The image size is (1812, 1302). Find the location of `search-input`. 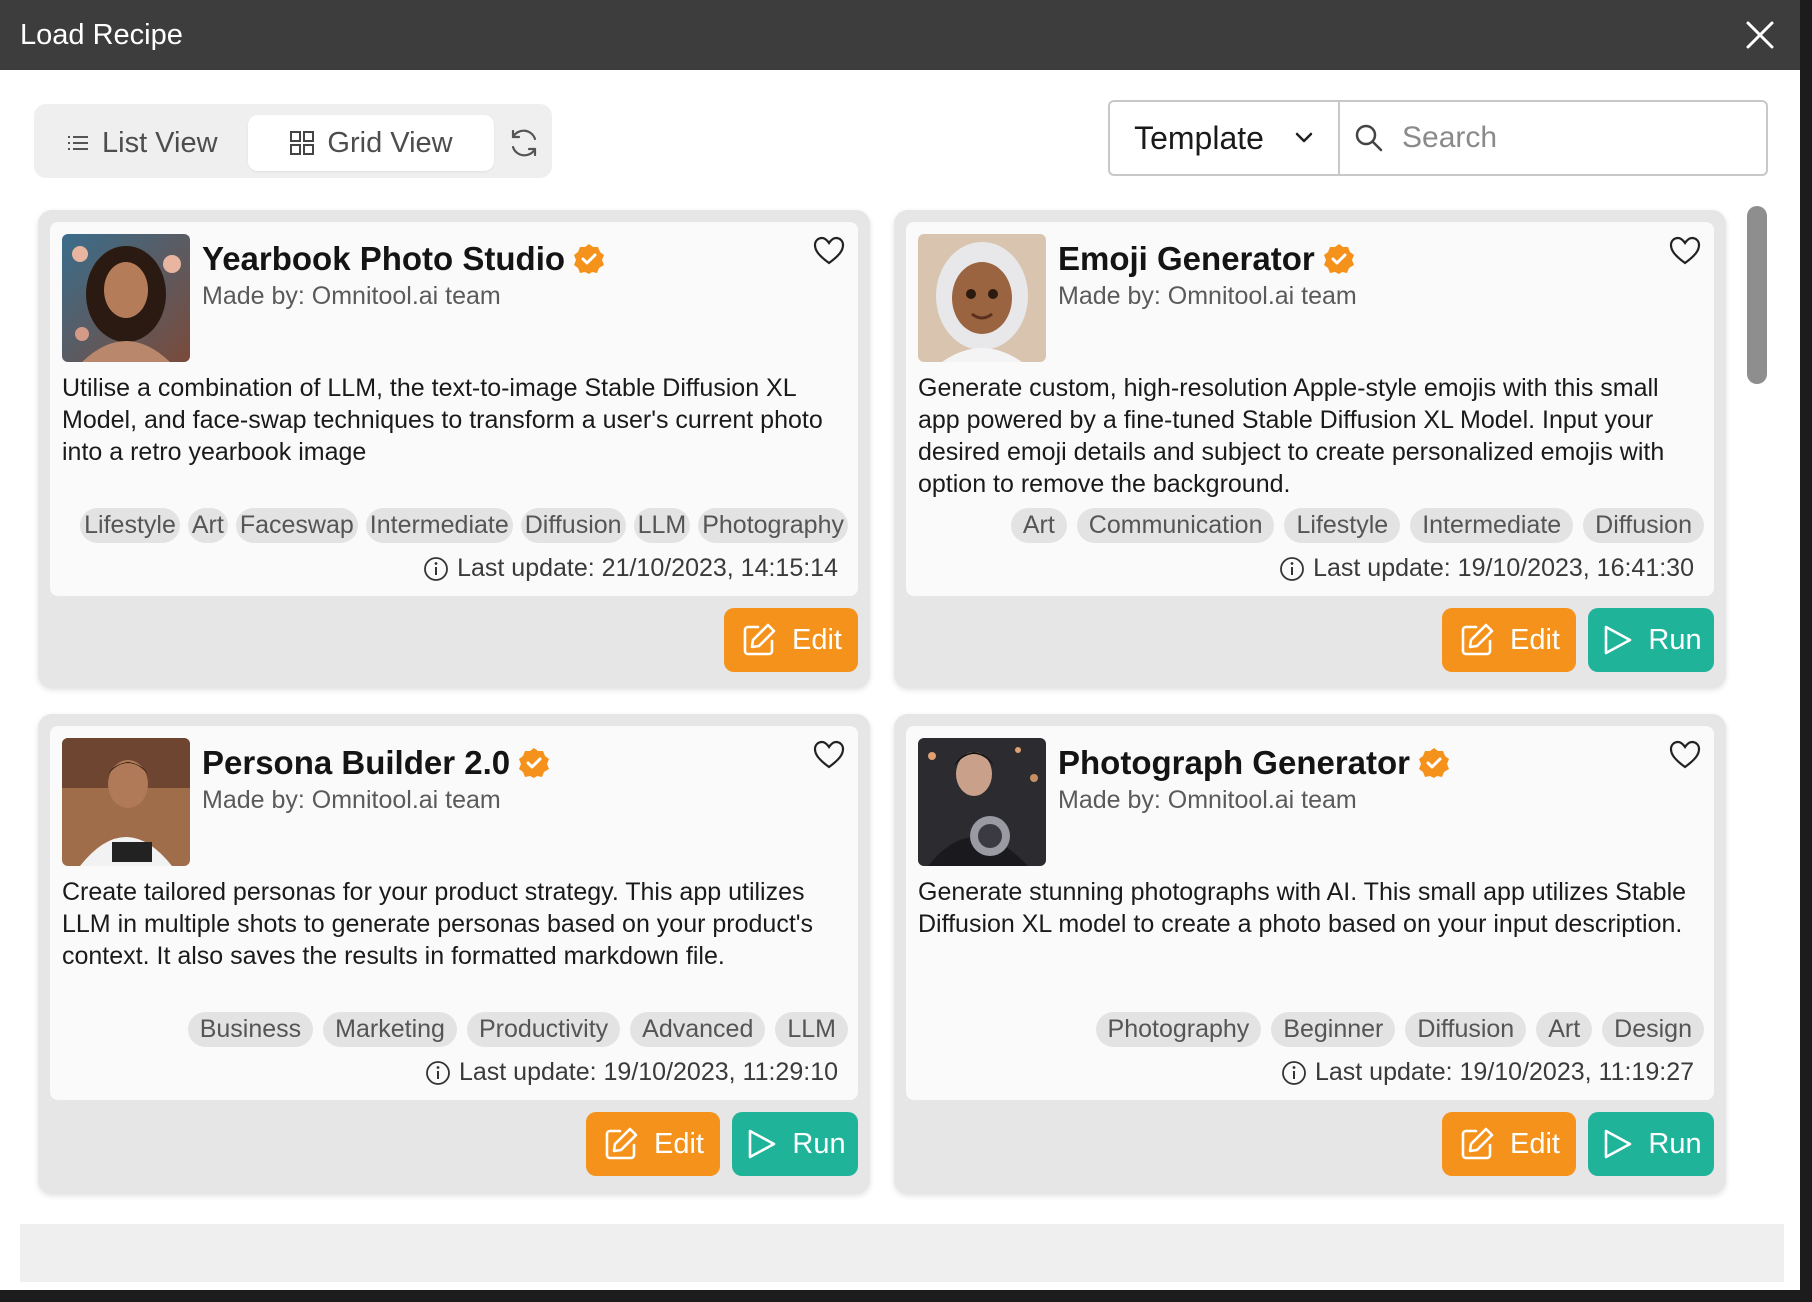

search-input is located at coordinates (1582, 138).